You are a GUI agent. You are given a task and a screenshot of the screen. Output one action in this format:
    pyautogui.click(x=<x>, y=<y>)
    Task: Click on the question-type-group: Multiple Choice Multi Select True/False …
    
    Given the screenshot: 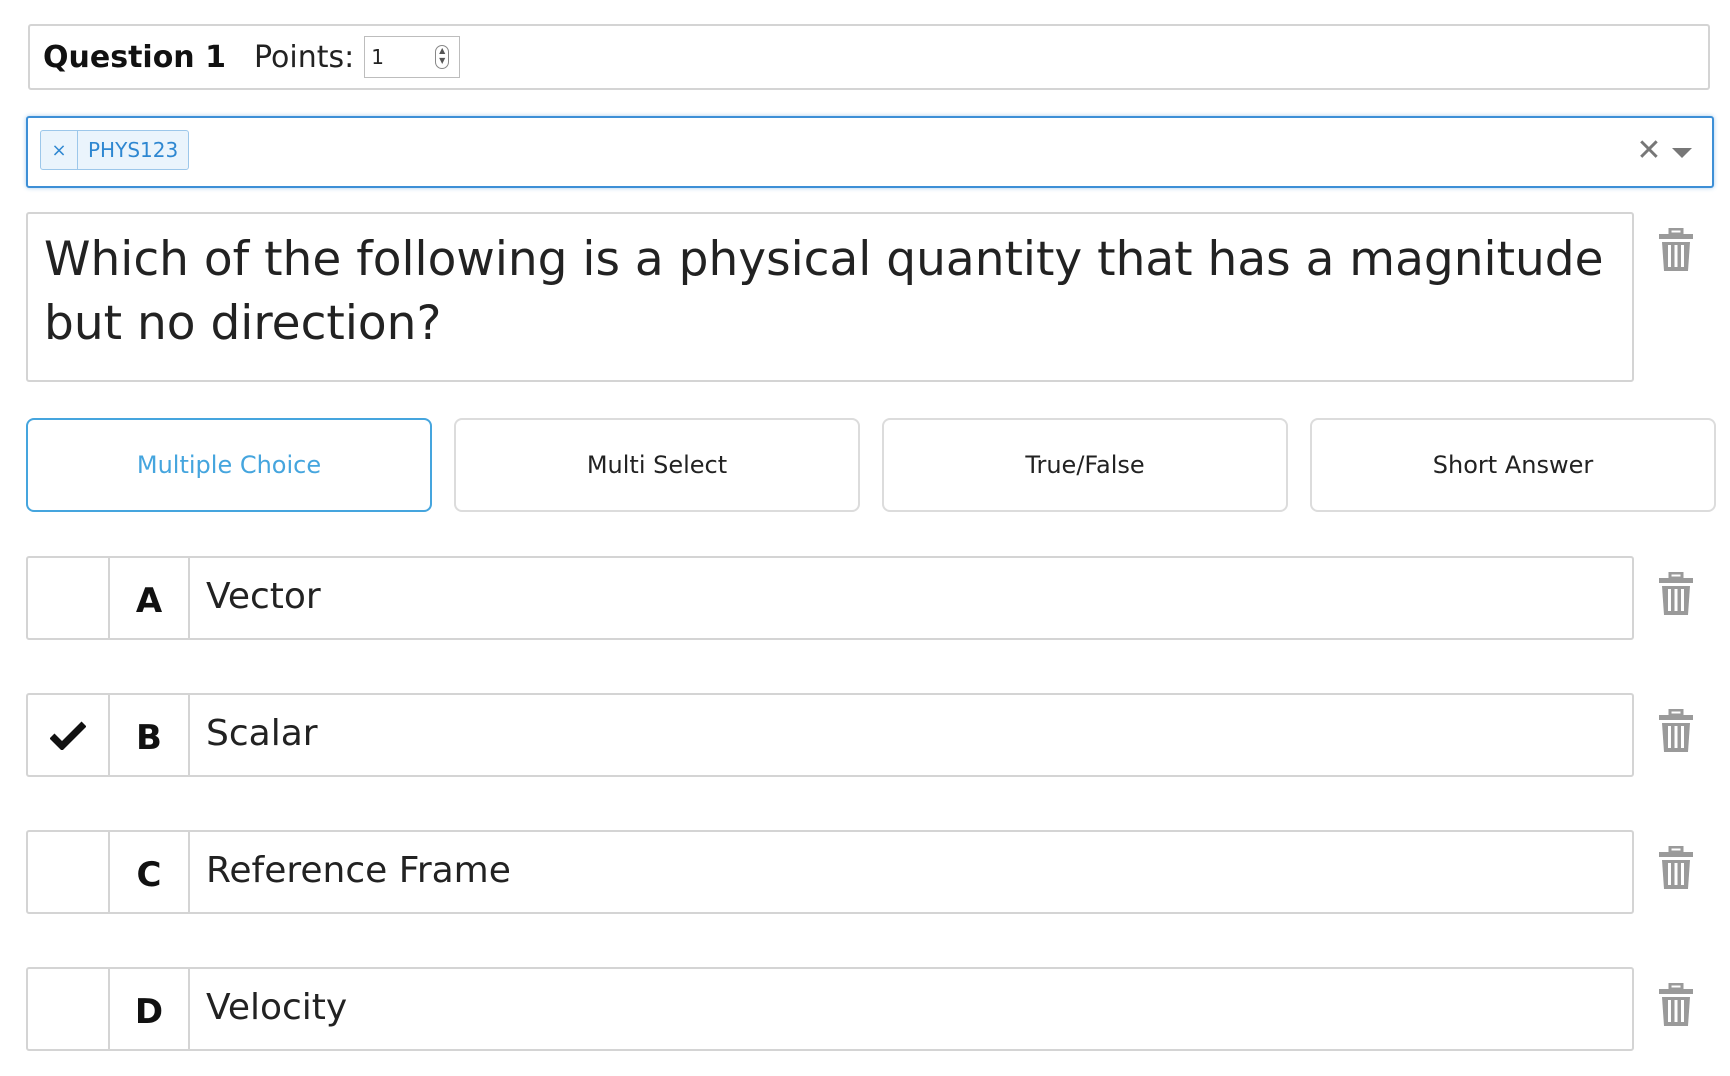 What is the action you would take?
    pyautogui.click(x=871, y=466)
    